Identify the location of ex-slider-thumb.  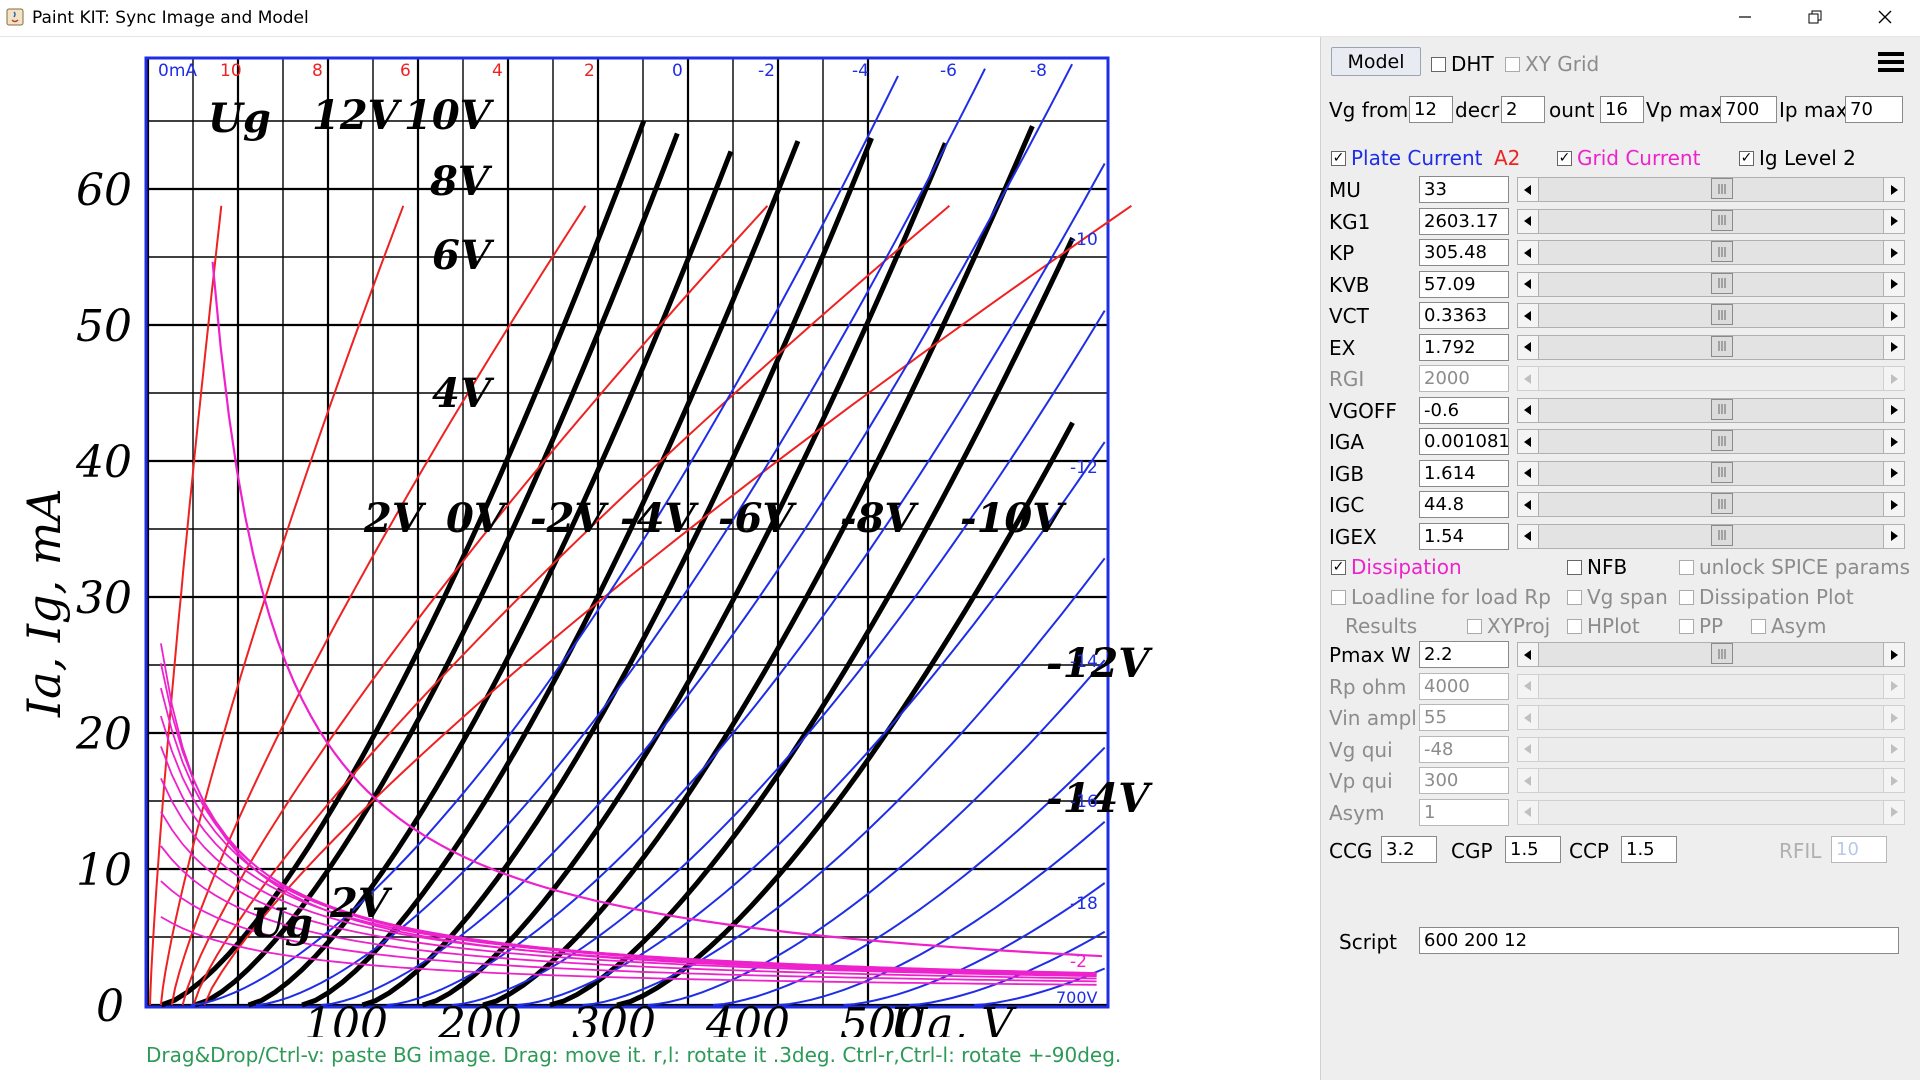
(1722, 346).